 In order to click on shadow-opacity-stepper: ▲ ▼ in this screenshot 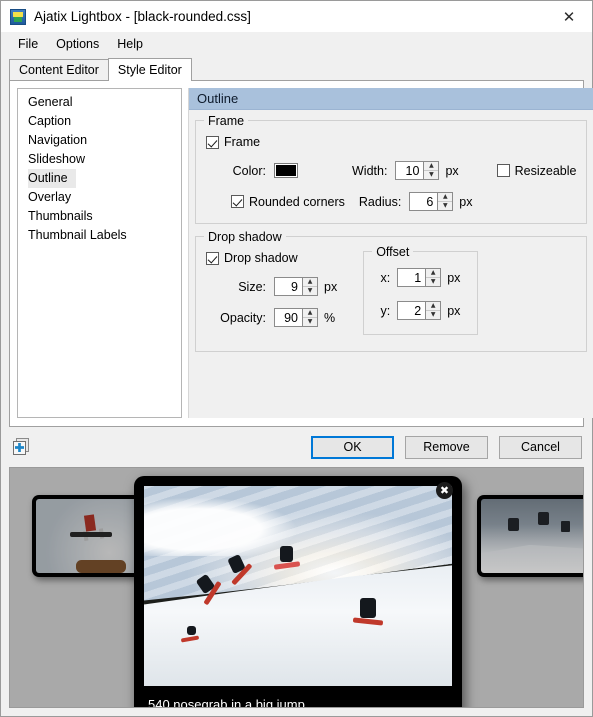, I will do `click(309, 317)`.